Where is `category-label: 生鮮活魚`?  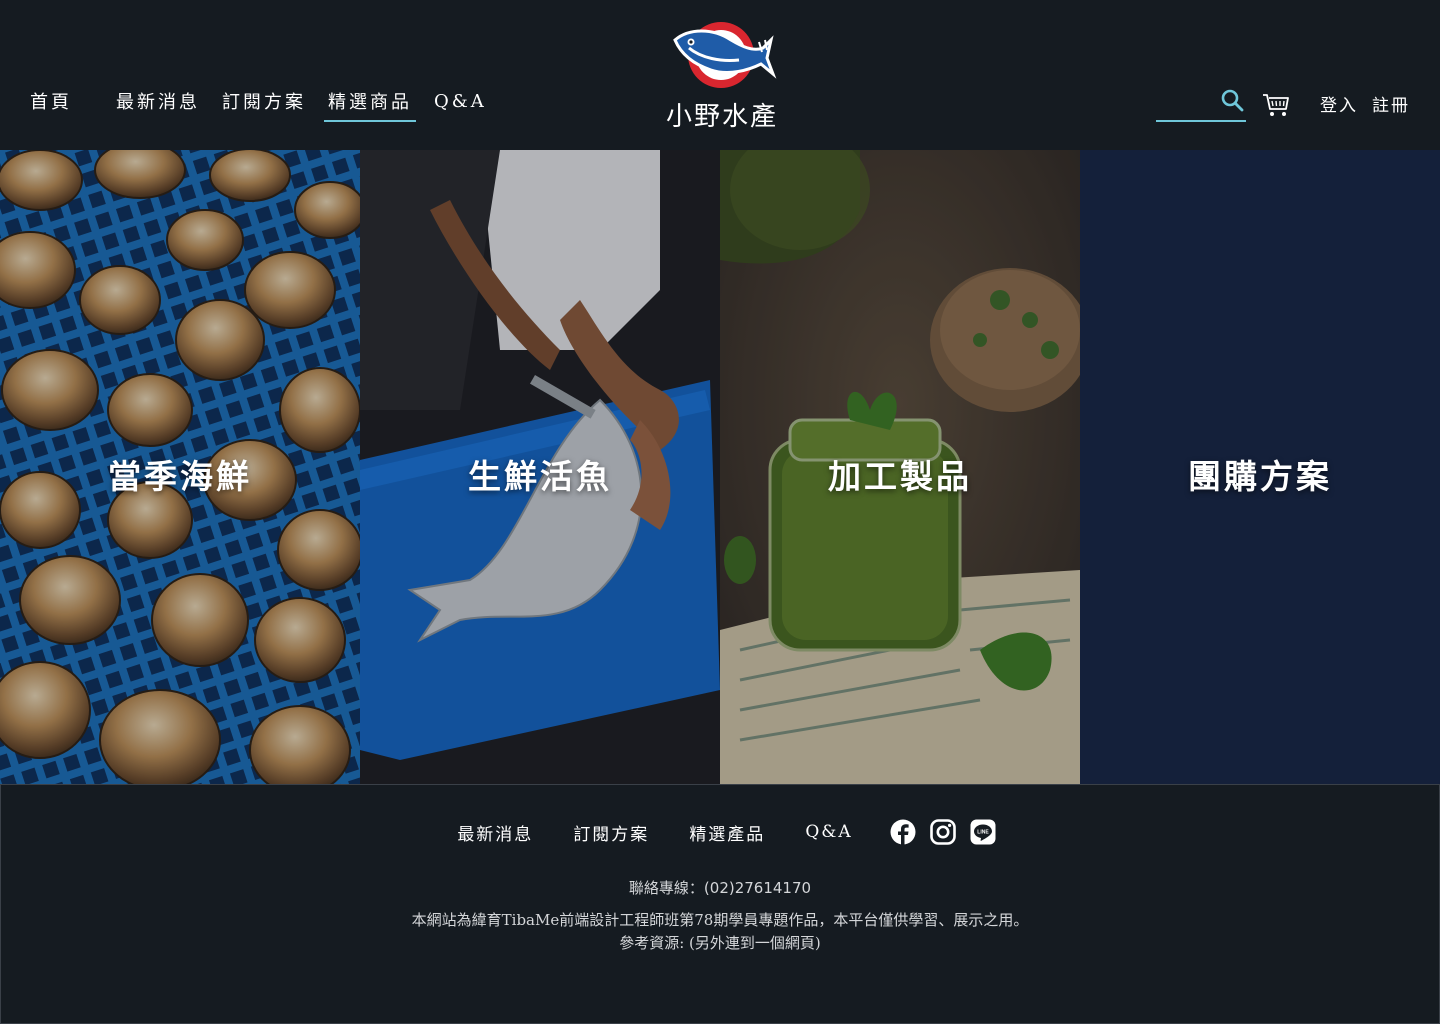
category-label: 生鮮活魚 is located at coordinates (540, 476).